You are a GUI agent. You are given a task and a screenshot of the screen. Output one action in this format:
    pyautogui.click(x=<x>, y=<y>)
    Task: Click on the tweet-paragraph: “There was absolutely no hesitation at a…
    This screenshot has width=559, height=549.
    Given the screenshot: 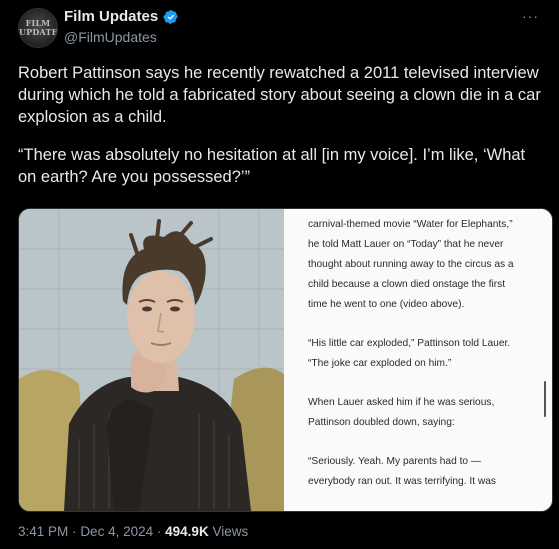 What is the action you would take?
    pyautogui.click(x=272, y=166)
    